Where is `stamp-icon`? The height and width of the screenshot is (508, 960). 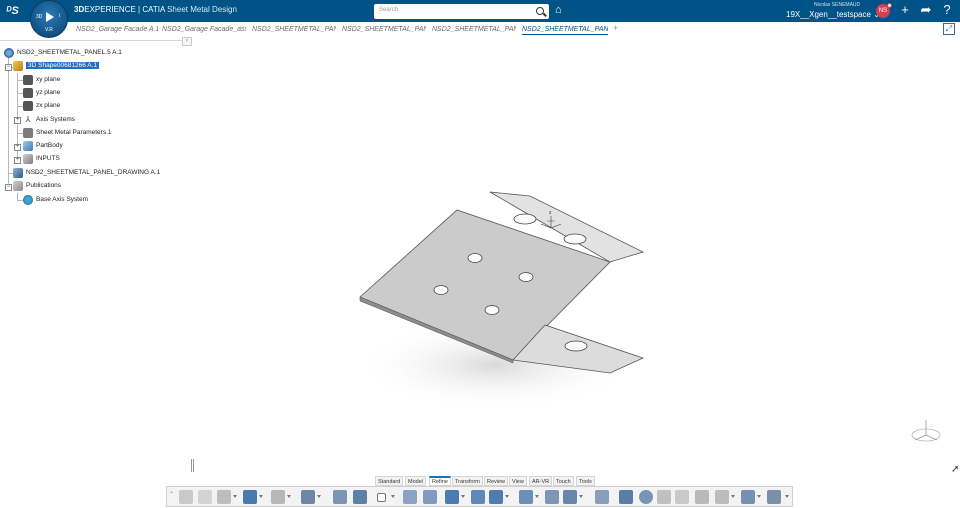 stamp-icon is located at coordinates (646, 497).